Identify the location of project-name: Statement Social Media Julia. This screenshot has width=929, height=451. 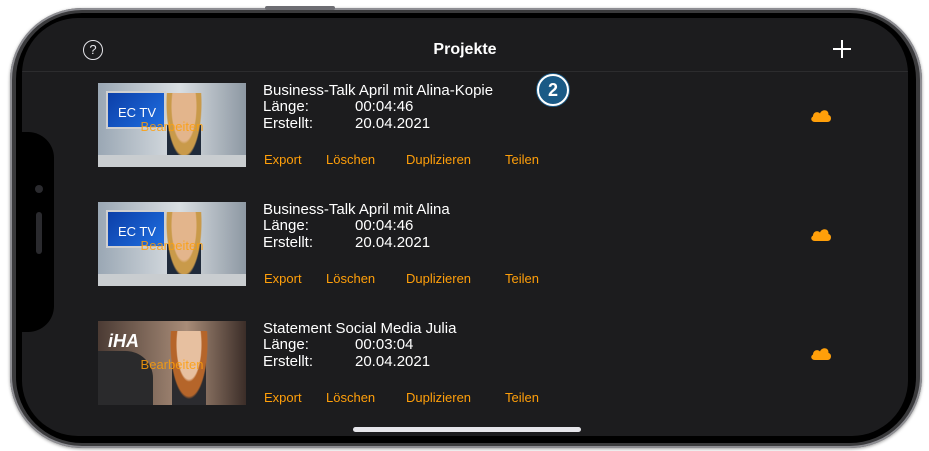
(360, 328).